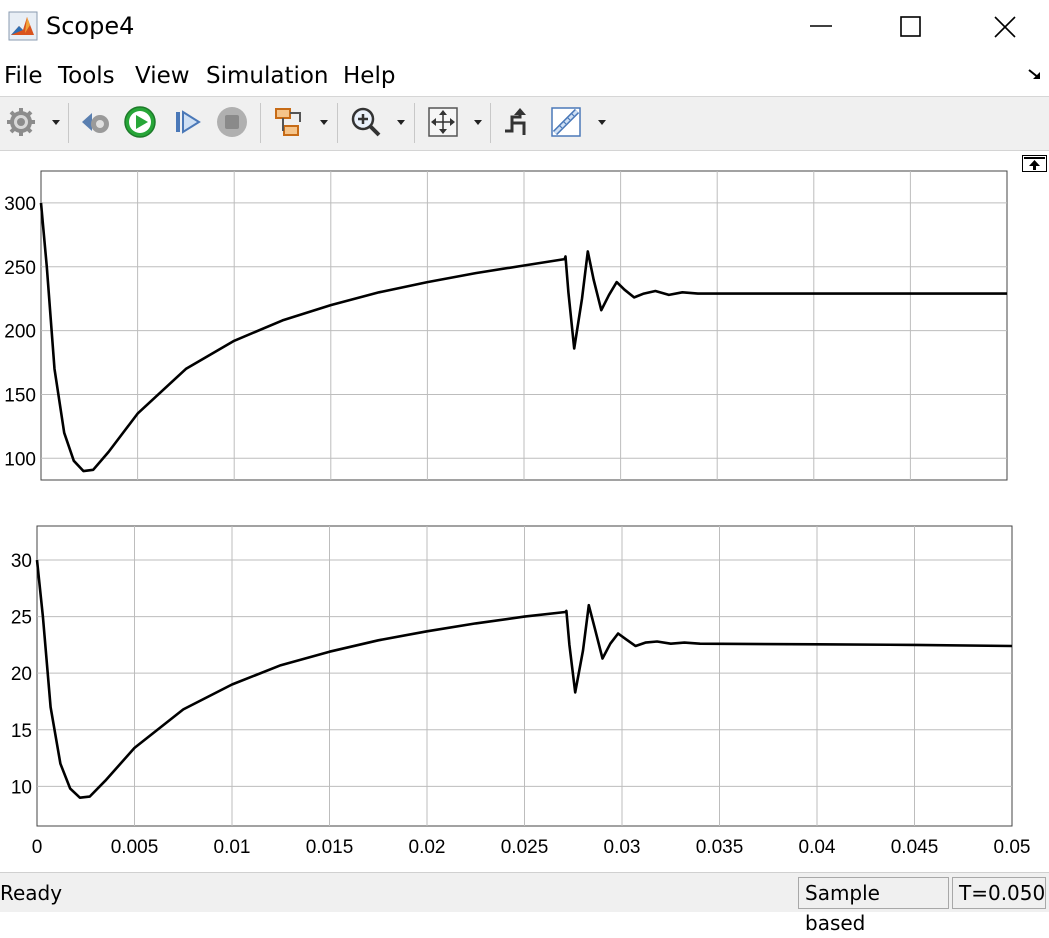 Image resolution: width=1049 pixels, height=938 pixels. What do you see at coordinates (566, 122) in the screenshot?
I see `measurements-icon` at bounding box center [566, 122].